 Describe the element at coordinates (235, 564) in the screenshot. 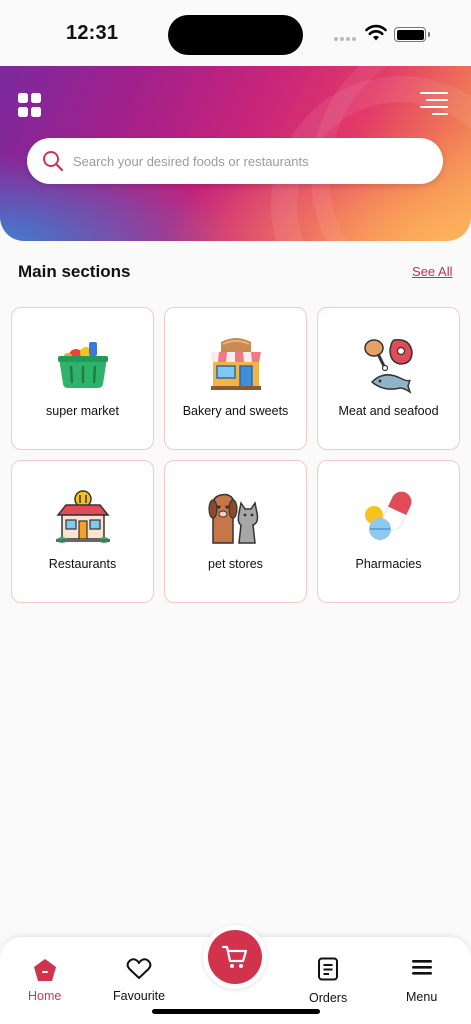

I see `category-label: pet stores` at that location.